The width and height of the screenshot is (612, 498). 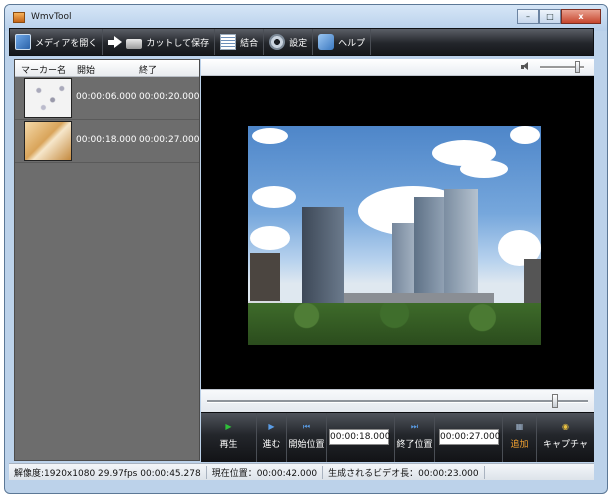 I want to click on arrow-right-icon, so click(x=115, y=42).